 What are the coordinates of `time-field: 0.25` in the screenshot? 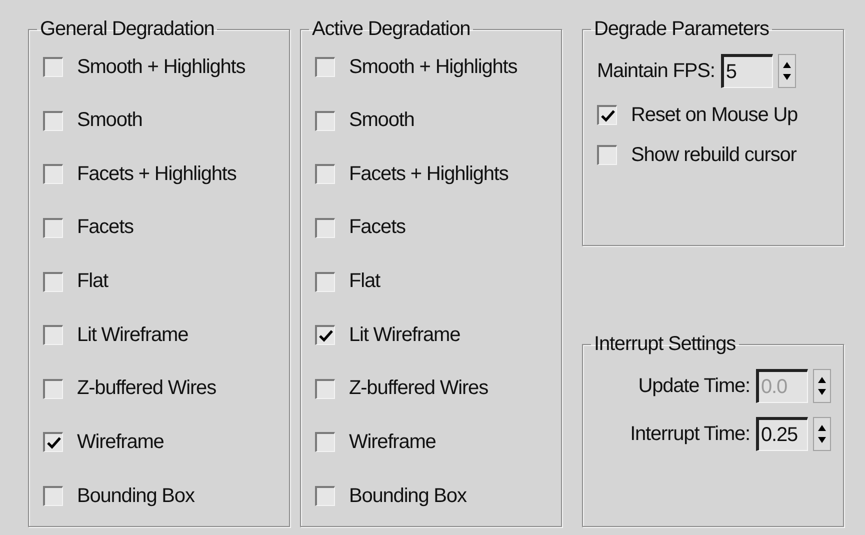 It's located at (782, 434).